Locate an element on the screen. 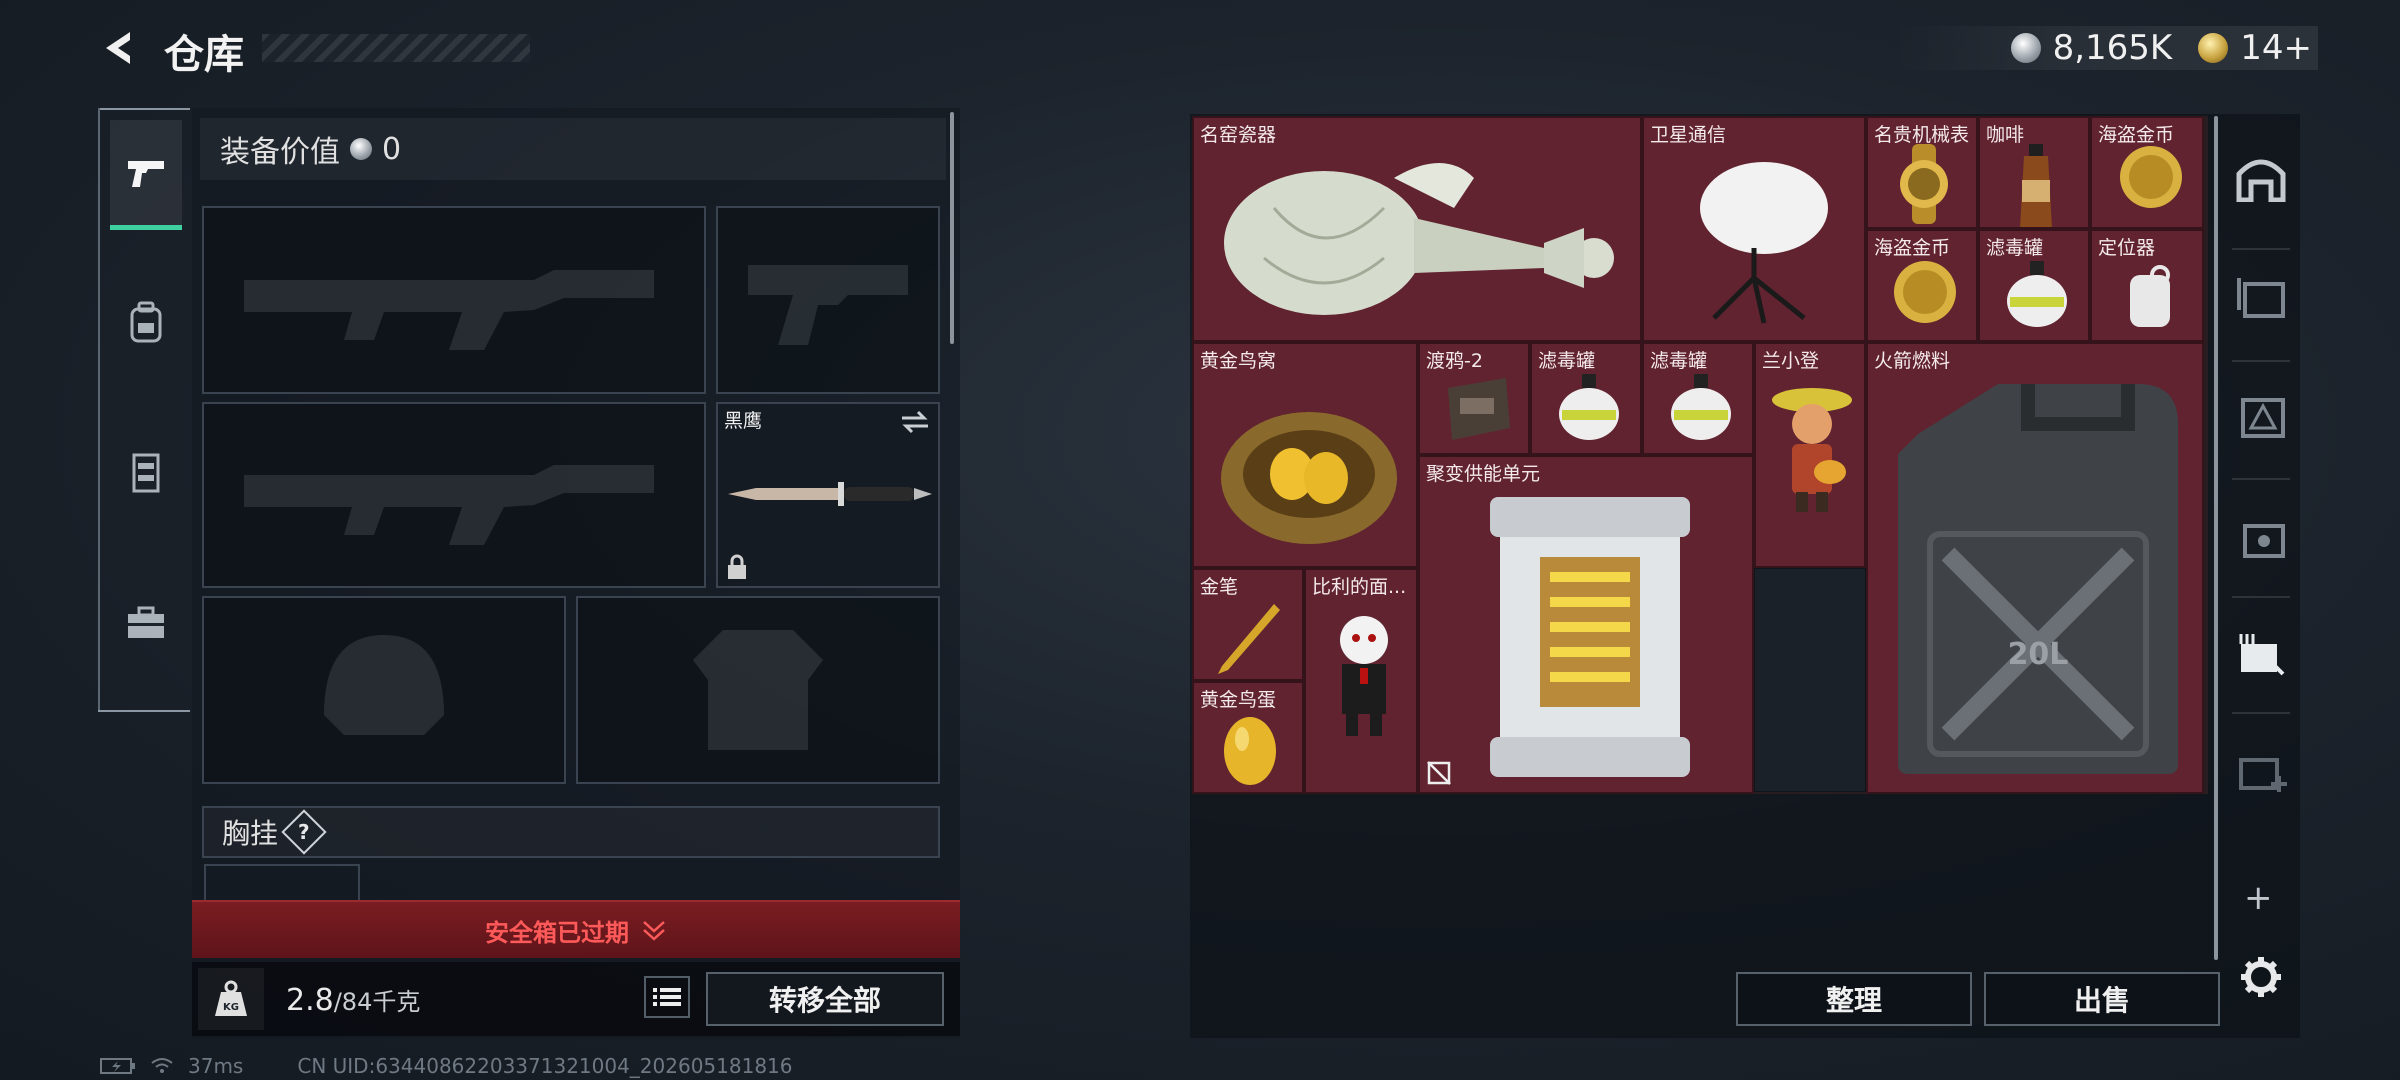 The height and width of the screenshot is (1080, 2400). fusion-cell-icon is located at coordinates (1590, 637).